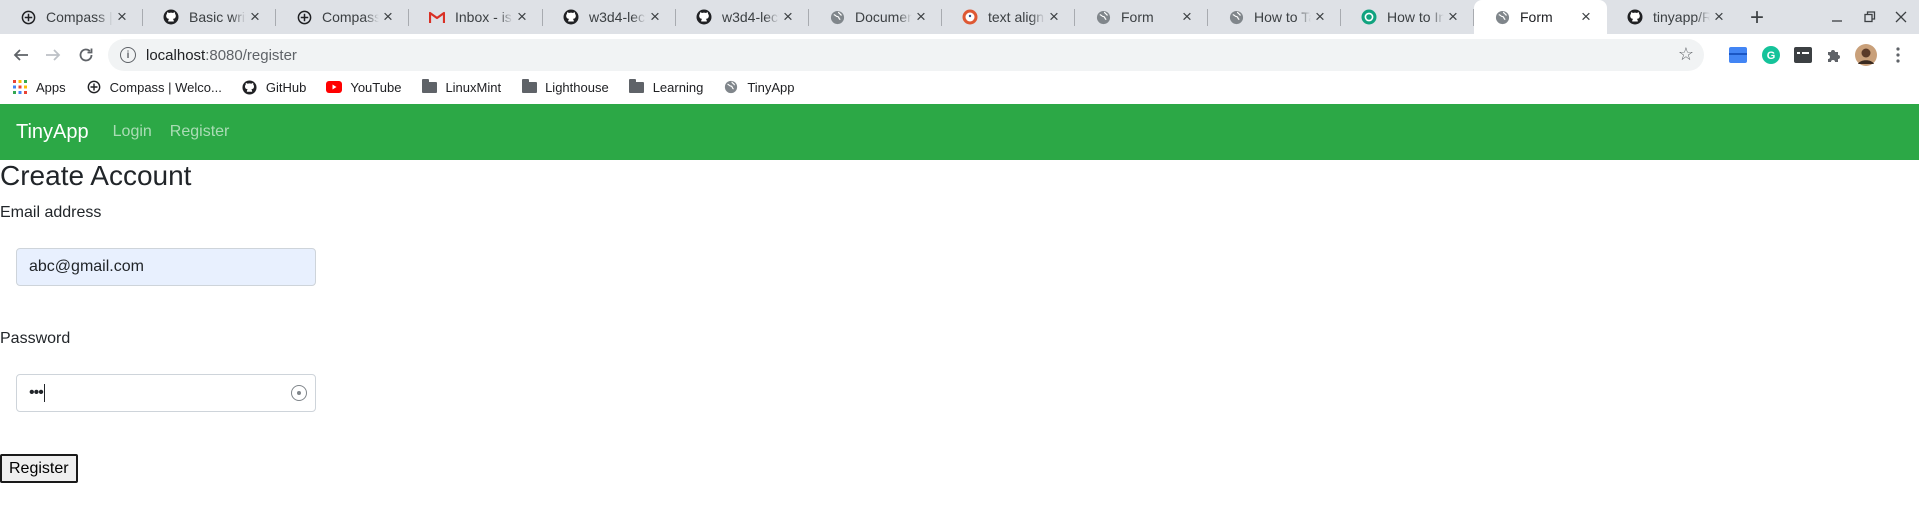 This screenshot has height=520, width=1919. I want to click on tab-title: tinyapp/README, so click(1681, 17).